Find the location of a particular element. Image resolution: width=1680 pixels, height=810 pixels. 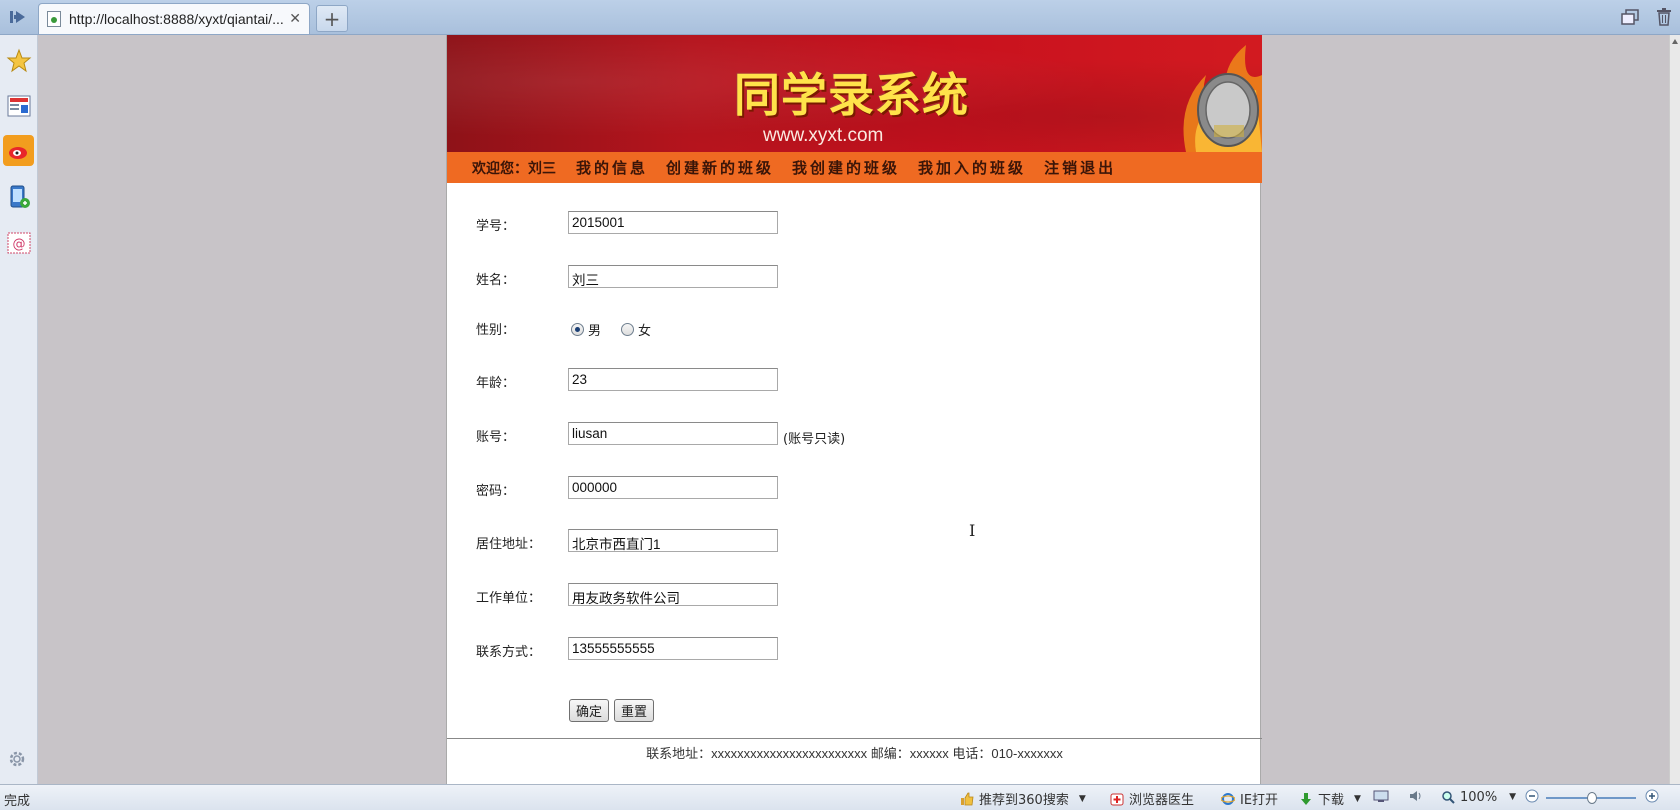

magnifier-icon is located at coordinates (1448, 797).